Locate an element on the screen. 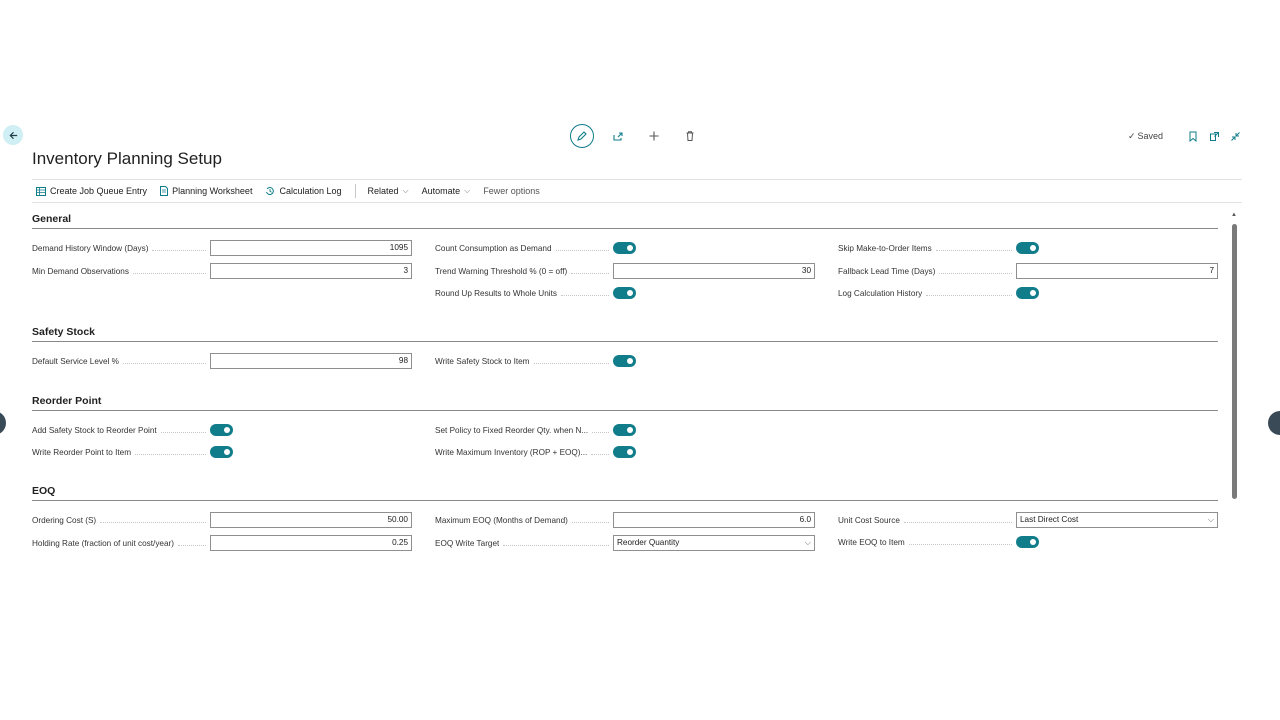 This screenshot has width=1280, height=720. add-safety-stock-field: Add Safety Stock to Reorder Point is located at coordinates (222, 430).